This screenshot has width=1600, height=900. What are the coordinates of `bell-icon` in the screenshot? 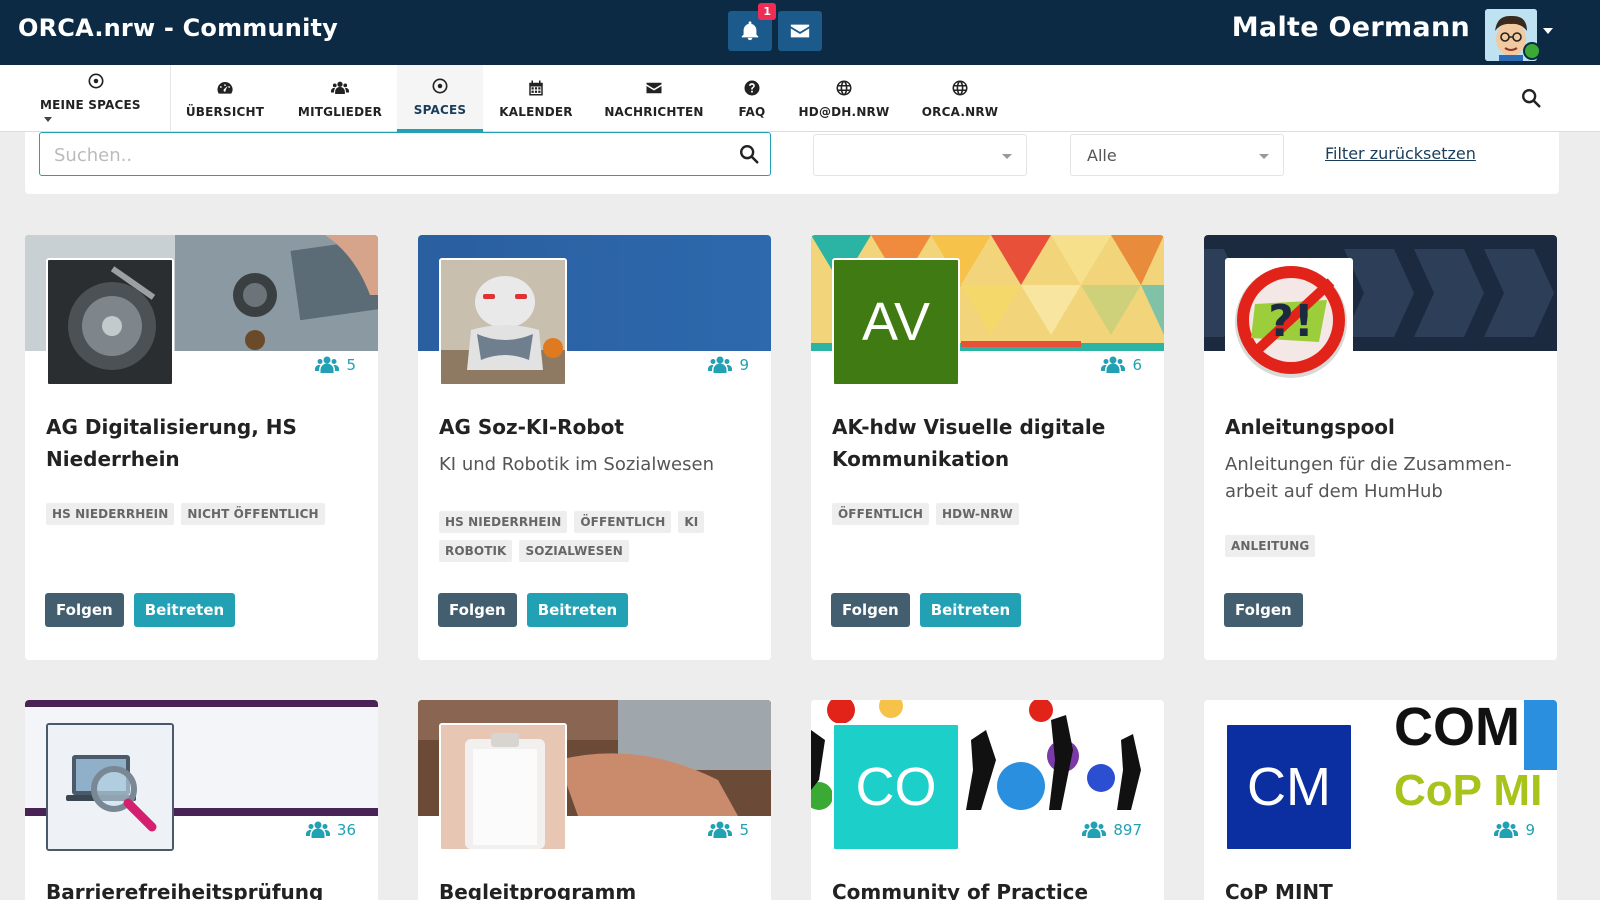 It's located at (750, 31).